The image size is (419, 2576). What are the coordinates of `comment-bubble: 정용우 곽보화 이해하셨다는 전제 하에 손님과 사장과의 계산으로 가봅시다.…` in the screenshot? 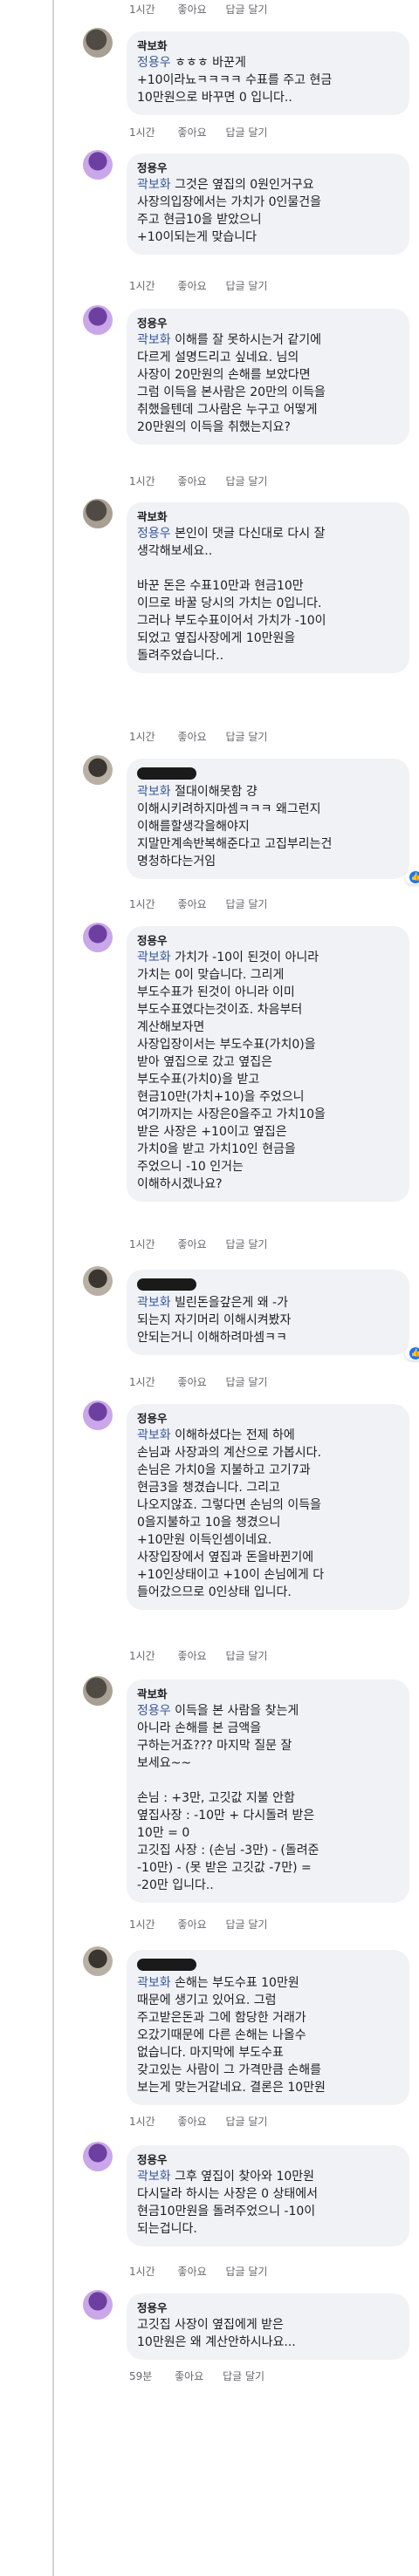 It's located at (268, 1507).